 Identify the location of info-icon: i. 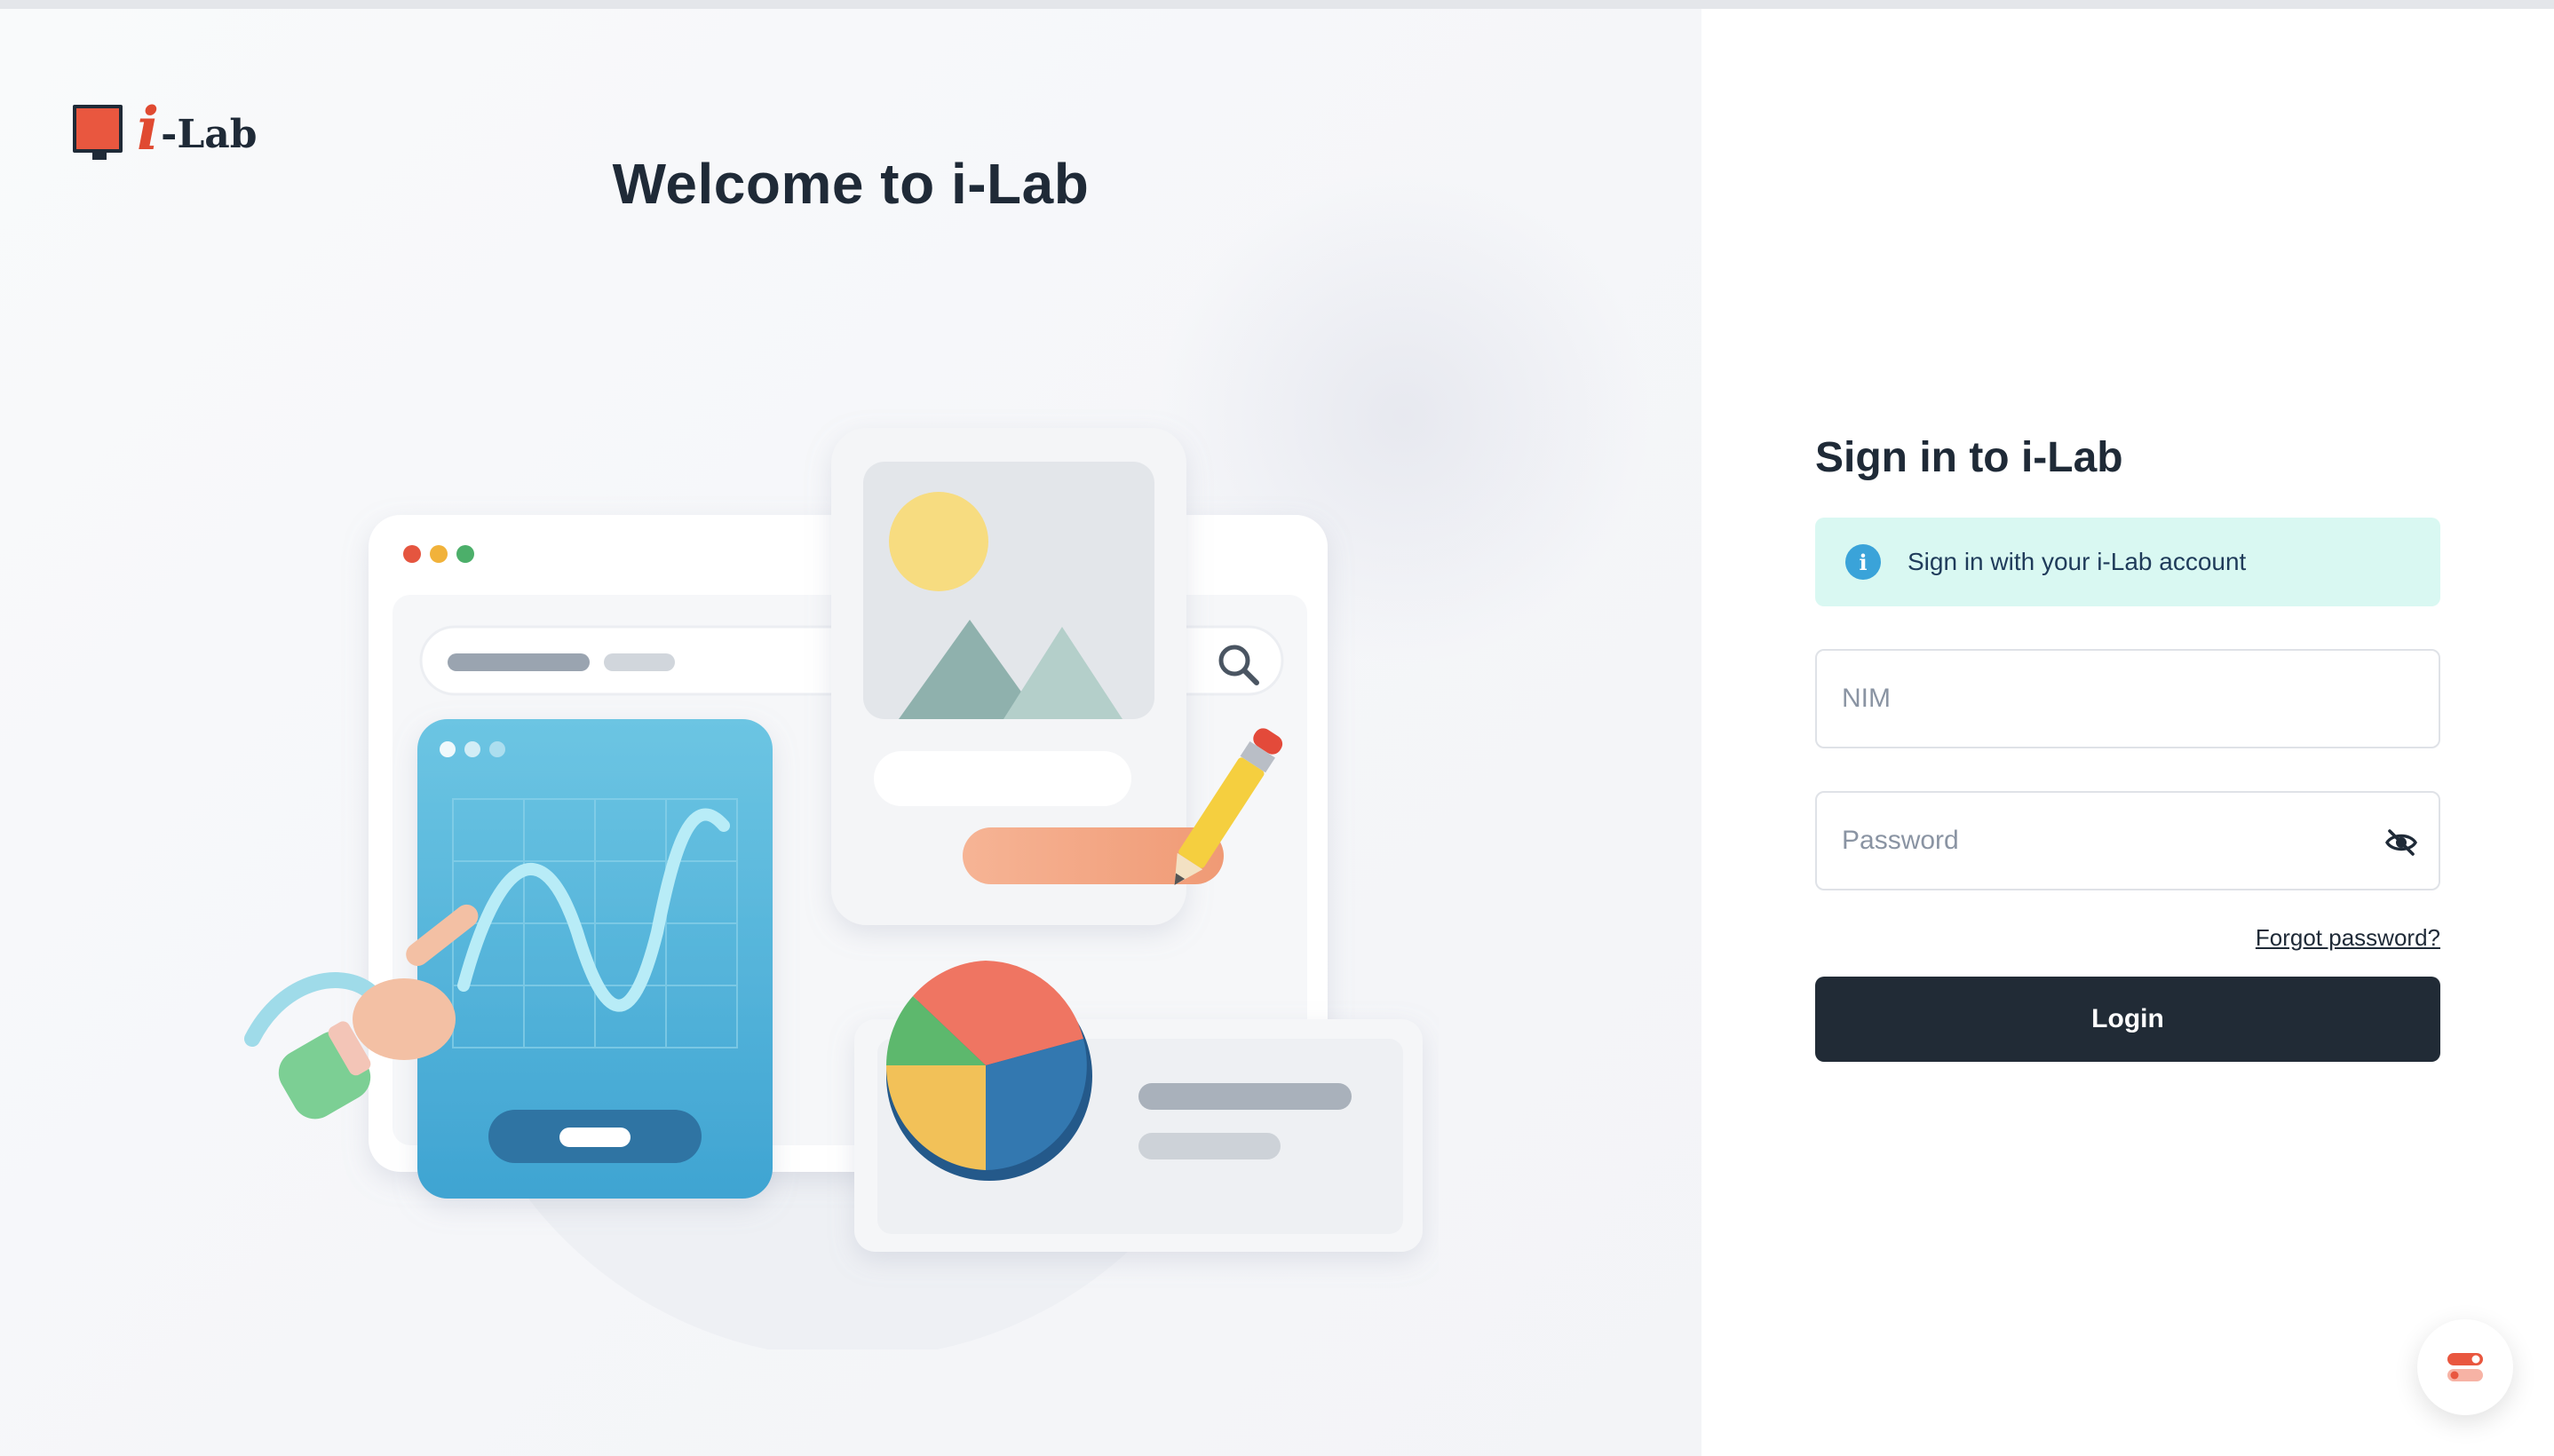
(1863, 562).